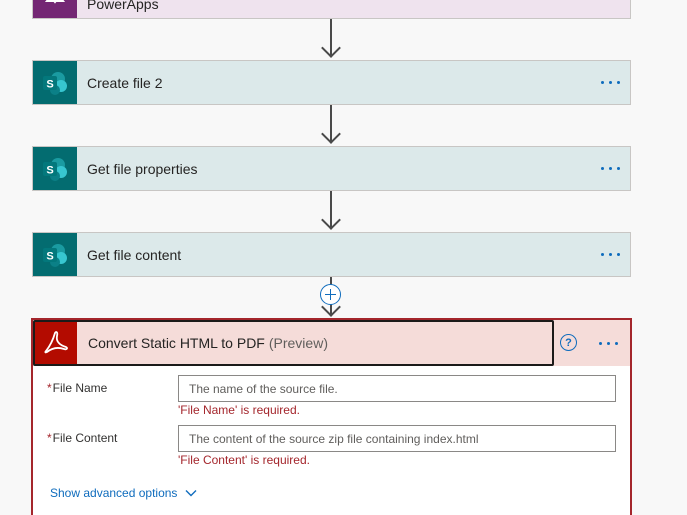  I want to click on powerapps-icon, so click(55, 9).